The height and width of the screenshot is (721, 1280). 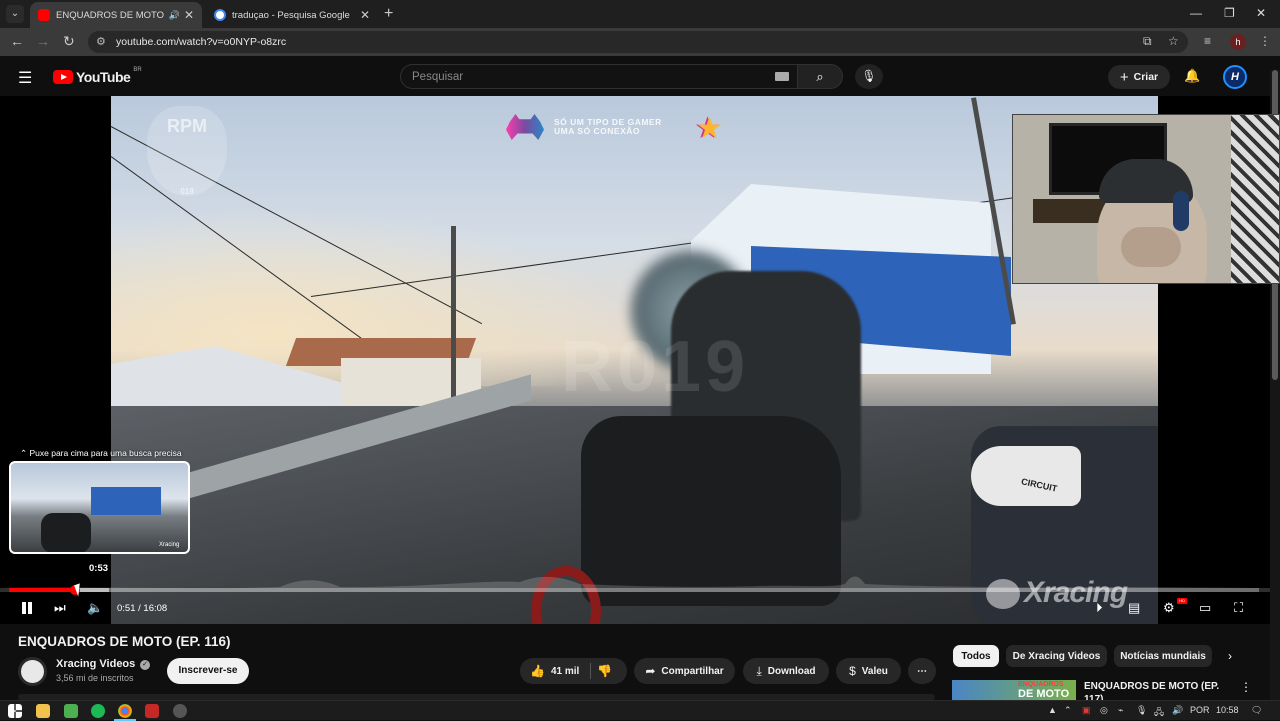 What do you see at coordinates (1182, 601) in the screenshot?
I see `hd-badge: HD` at bounding box center [1182, 601].